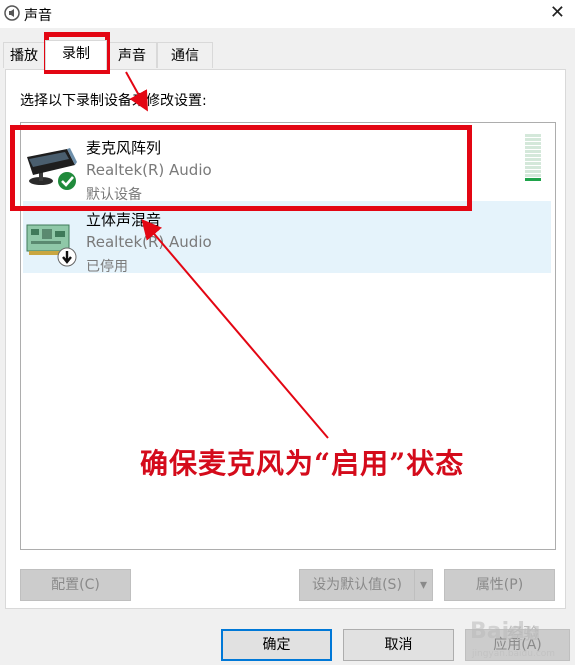 This screenshot has height=665, width=575. I want to click on device-status: 已停用, so click(107, 267).